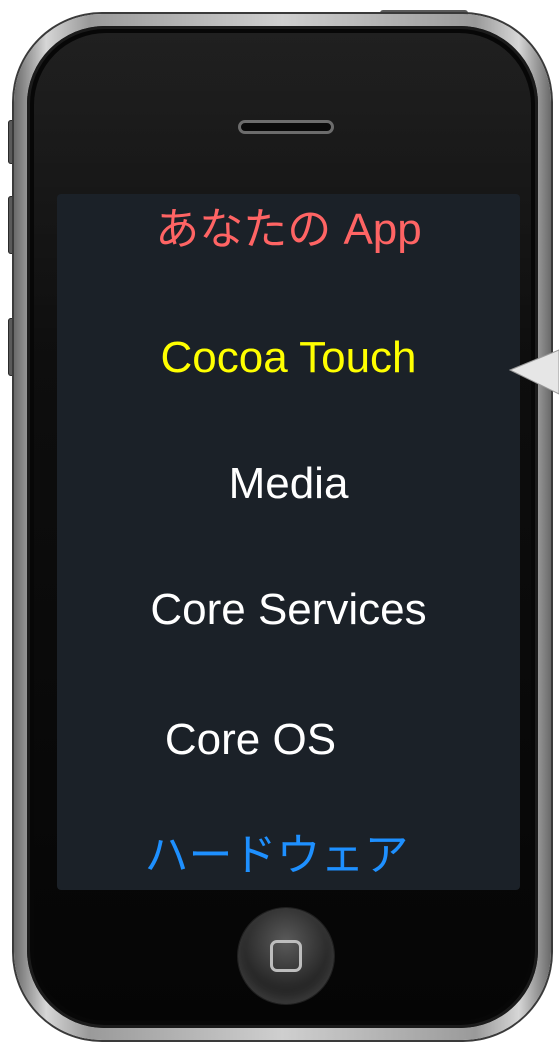 The width and height of the screenshot is (559, 1047). I want to click on home-square-icon, so click(286, 956).